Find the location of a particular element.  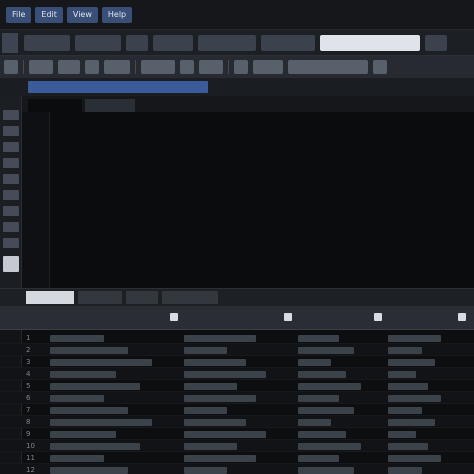

database-select is located at coordinates (328, 67).